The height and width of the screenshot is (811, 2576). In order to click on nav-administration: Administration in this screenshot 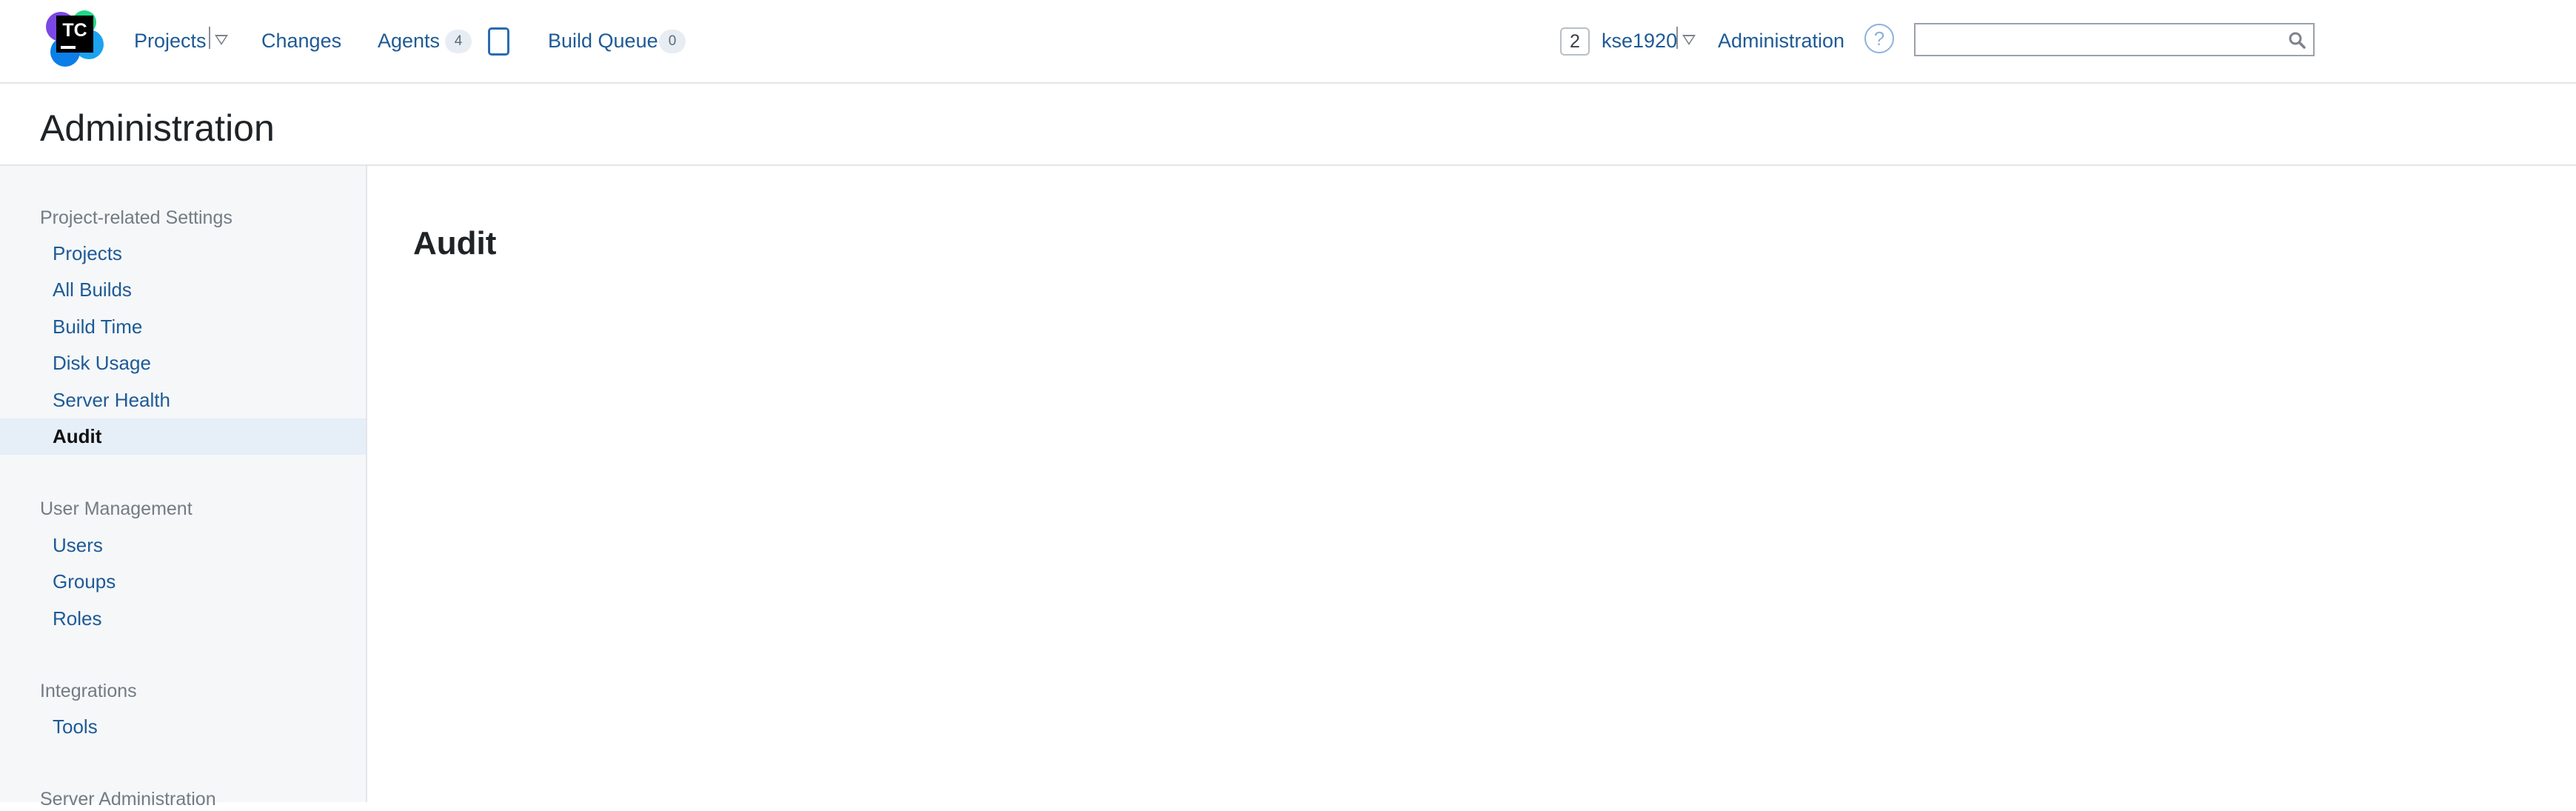, I will do `click(1781, 40)`.